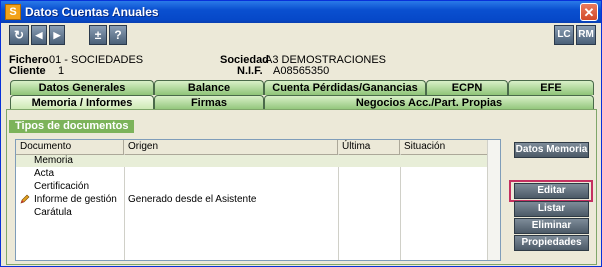  I want to click on cell-origen: Generado desde el Asistente, so click(192, 199).